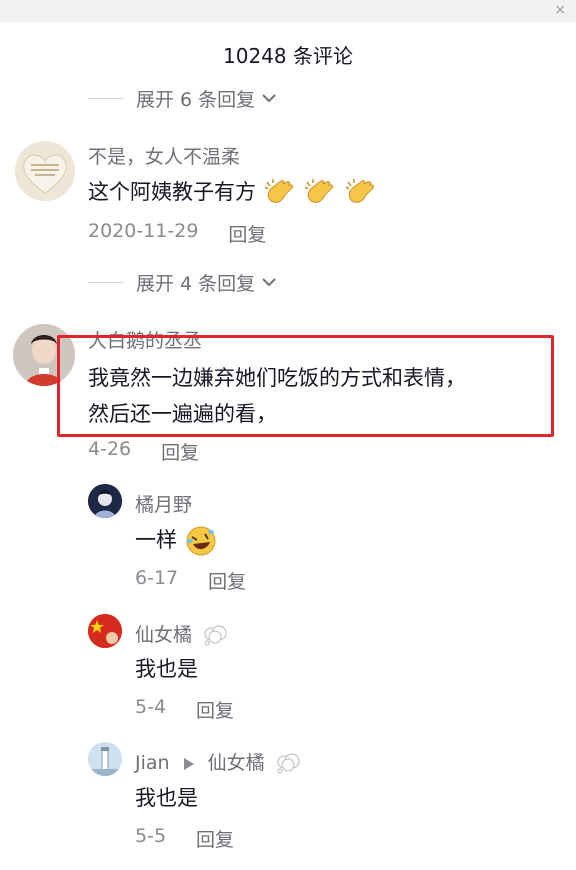 The width and height of the screenshot is (576, 870). I want to click on expand-replies-row: 展开 4 条回复, so click(182, 282).